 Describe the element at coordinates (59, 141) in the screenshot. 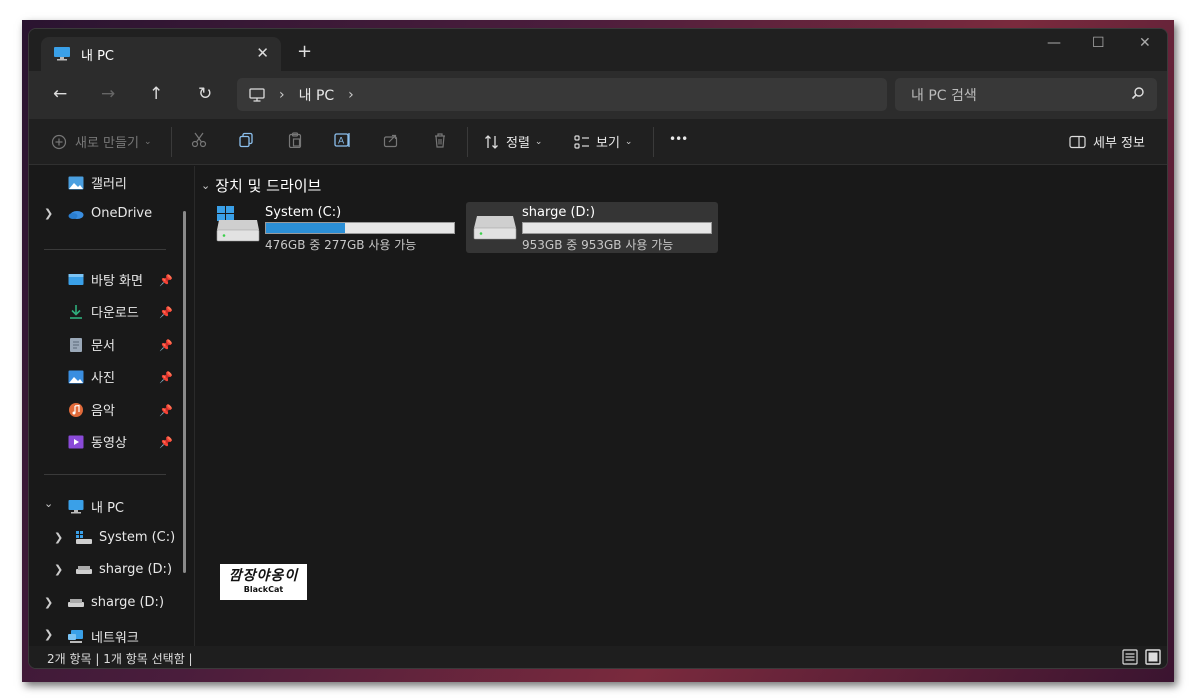

I see `plus-circle-icon` at that location.